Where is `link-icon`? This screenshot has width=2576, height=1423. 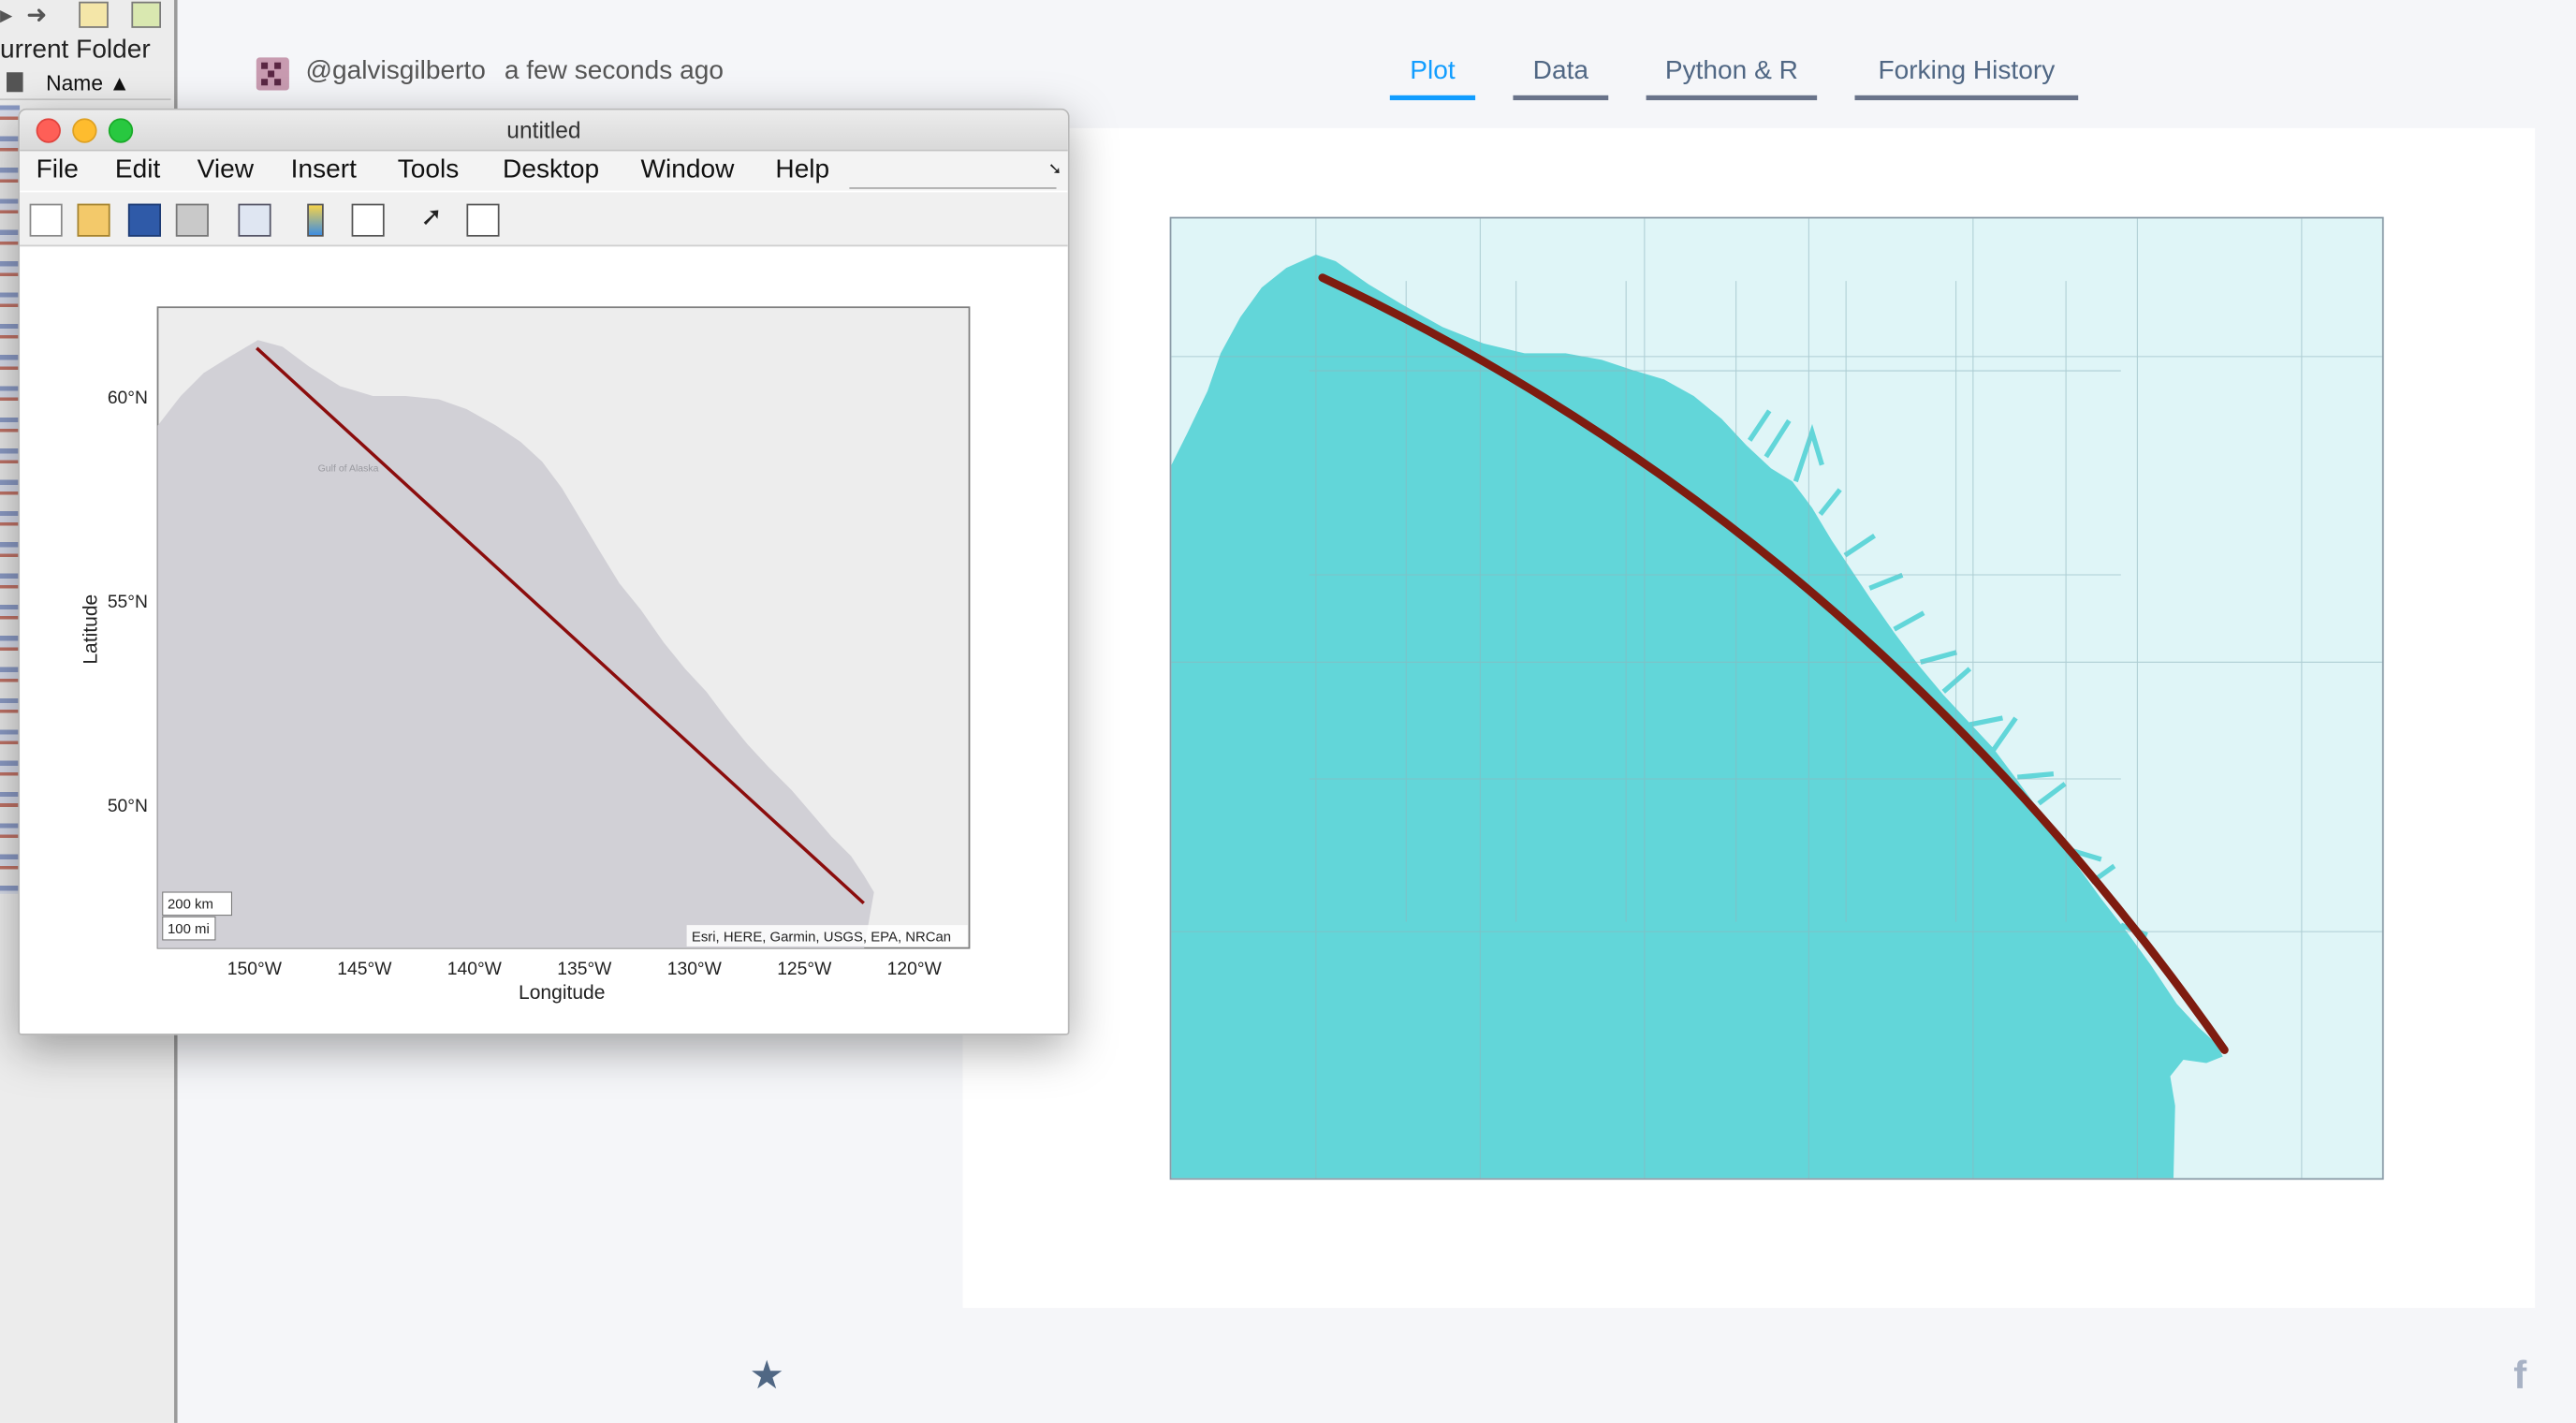
link-icon is located at coordinates (254, 220).